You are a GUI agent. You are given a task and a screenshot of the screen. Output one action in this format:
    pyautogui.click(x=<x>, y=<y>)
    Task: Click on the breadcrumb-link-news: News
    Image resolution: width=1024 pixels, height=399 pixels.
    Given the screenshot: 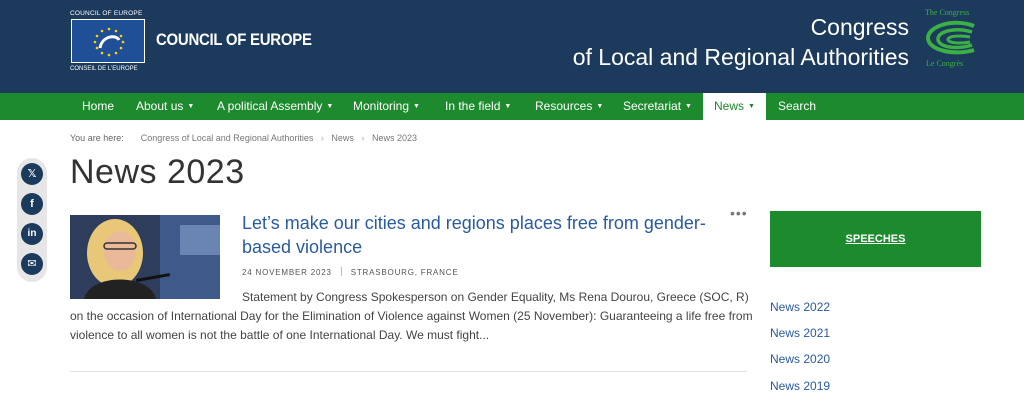 What is the action you would take?
    pyautogui.click(x=342, y=138)
    